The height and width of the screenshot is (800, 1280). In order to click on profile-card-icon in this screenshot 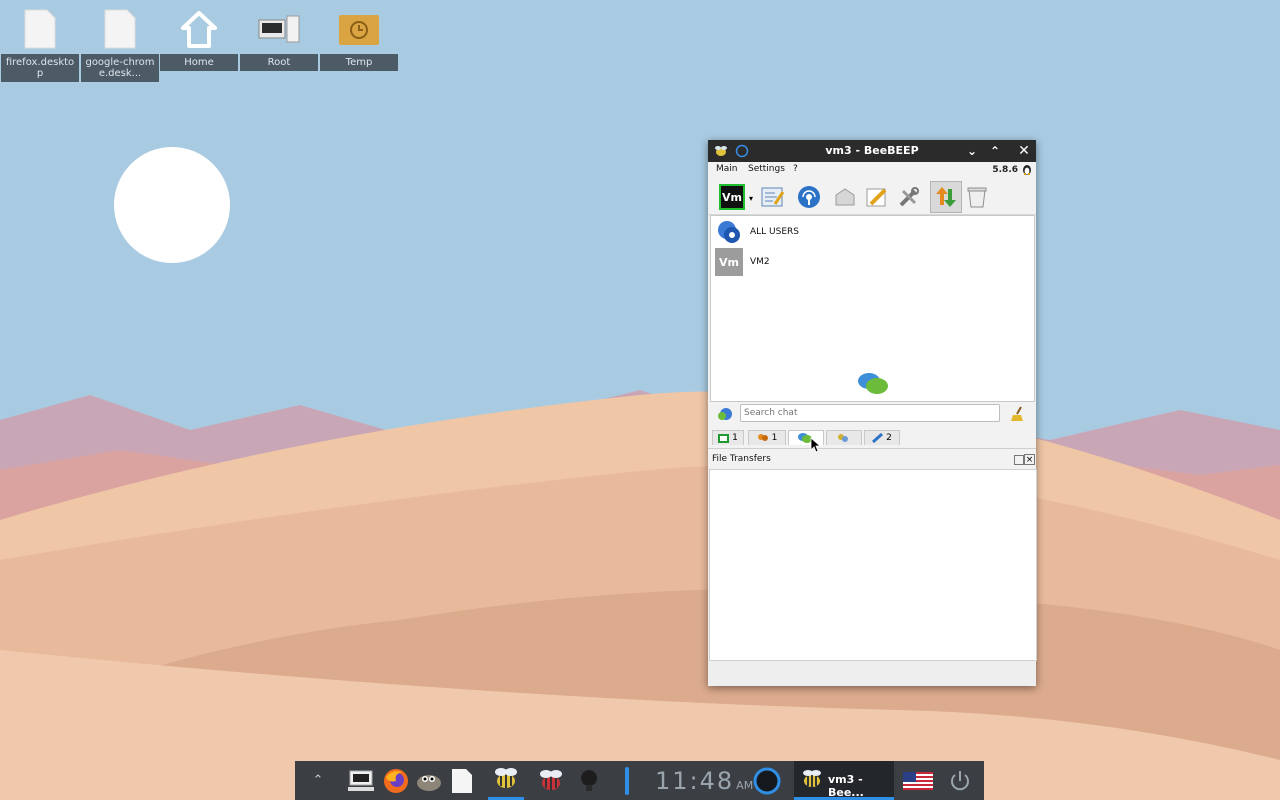, I will do `click(773, 197)`.